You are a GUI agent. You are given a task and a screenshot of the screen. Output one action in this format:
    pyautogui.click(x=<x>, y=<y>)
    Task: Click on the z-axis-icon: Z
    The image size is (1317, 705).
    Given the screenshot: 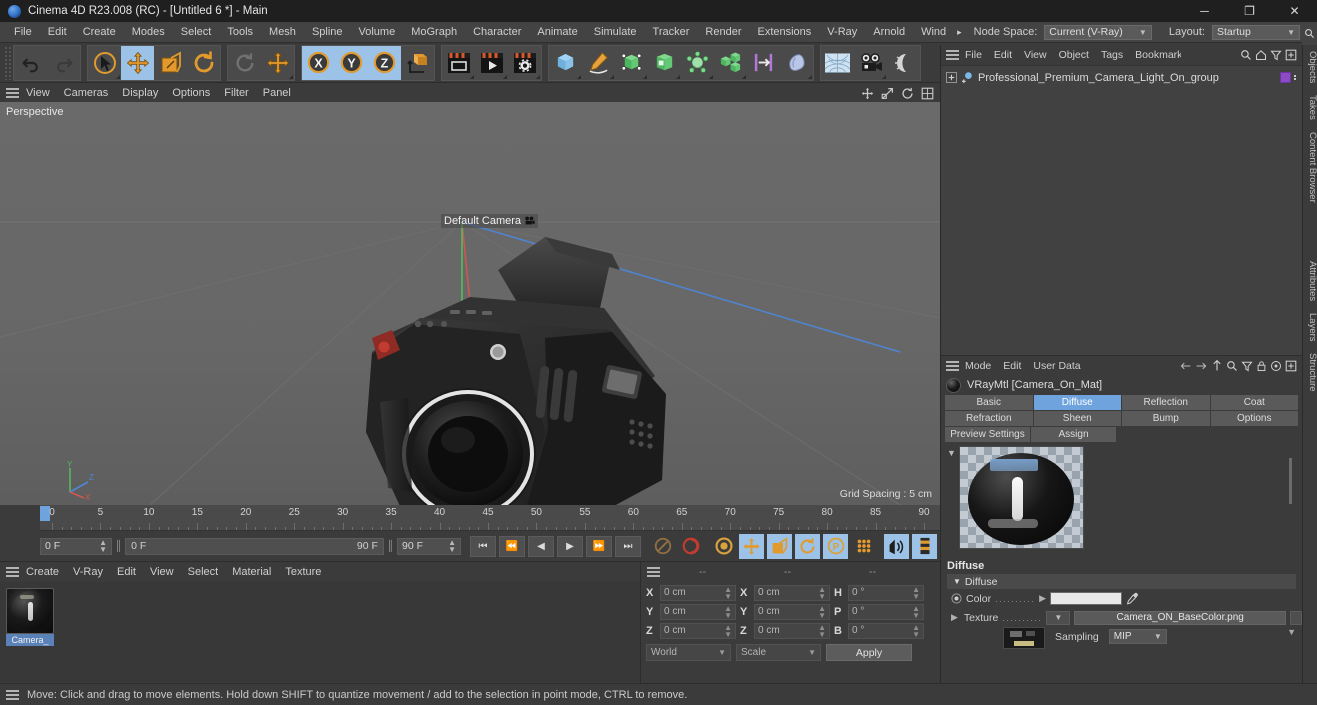 What is the action you would take?
    pyautogui.click(x=384, y=62)
    